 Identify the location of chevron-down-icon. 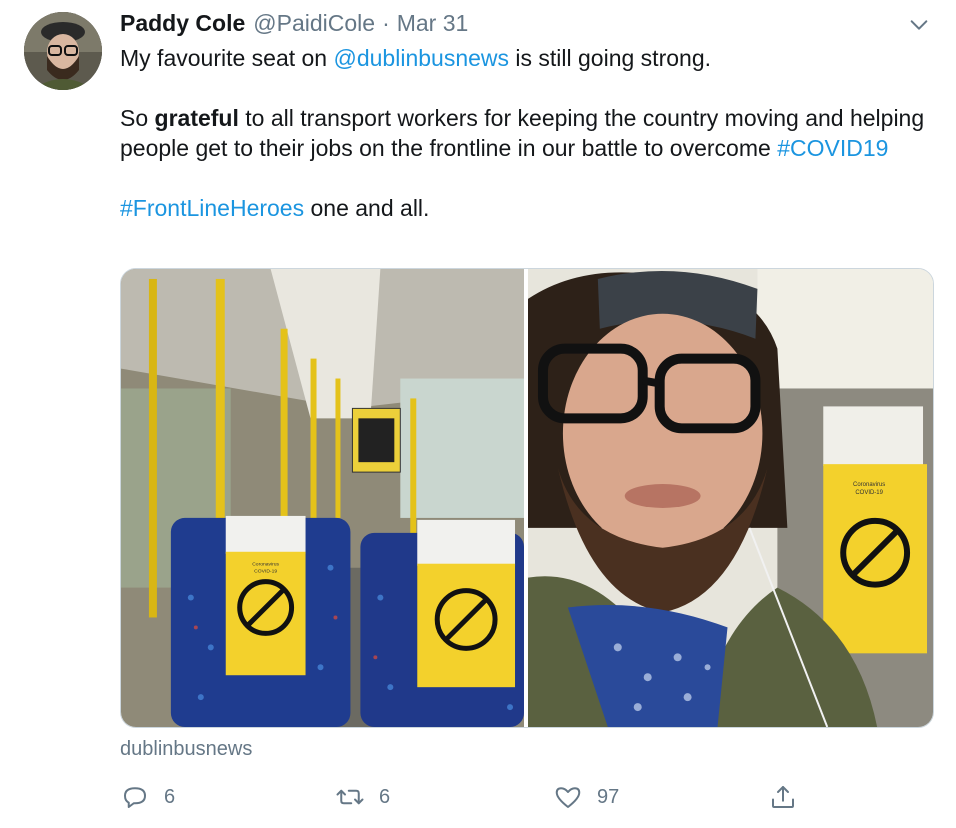
(919, 25).